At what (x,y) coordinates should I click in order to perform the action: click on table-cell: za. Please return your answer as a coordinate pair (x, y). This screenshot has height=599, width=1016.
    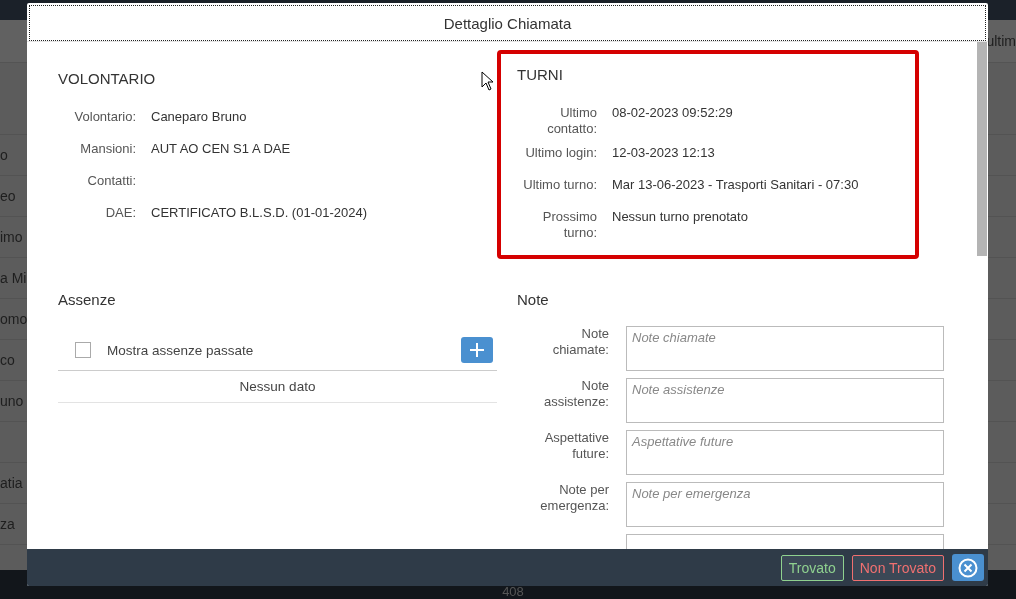
    Looking at the image, I should click on (7, 524).